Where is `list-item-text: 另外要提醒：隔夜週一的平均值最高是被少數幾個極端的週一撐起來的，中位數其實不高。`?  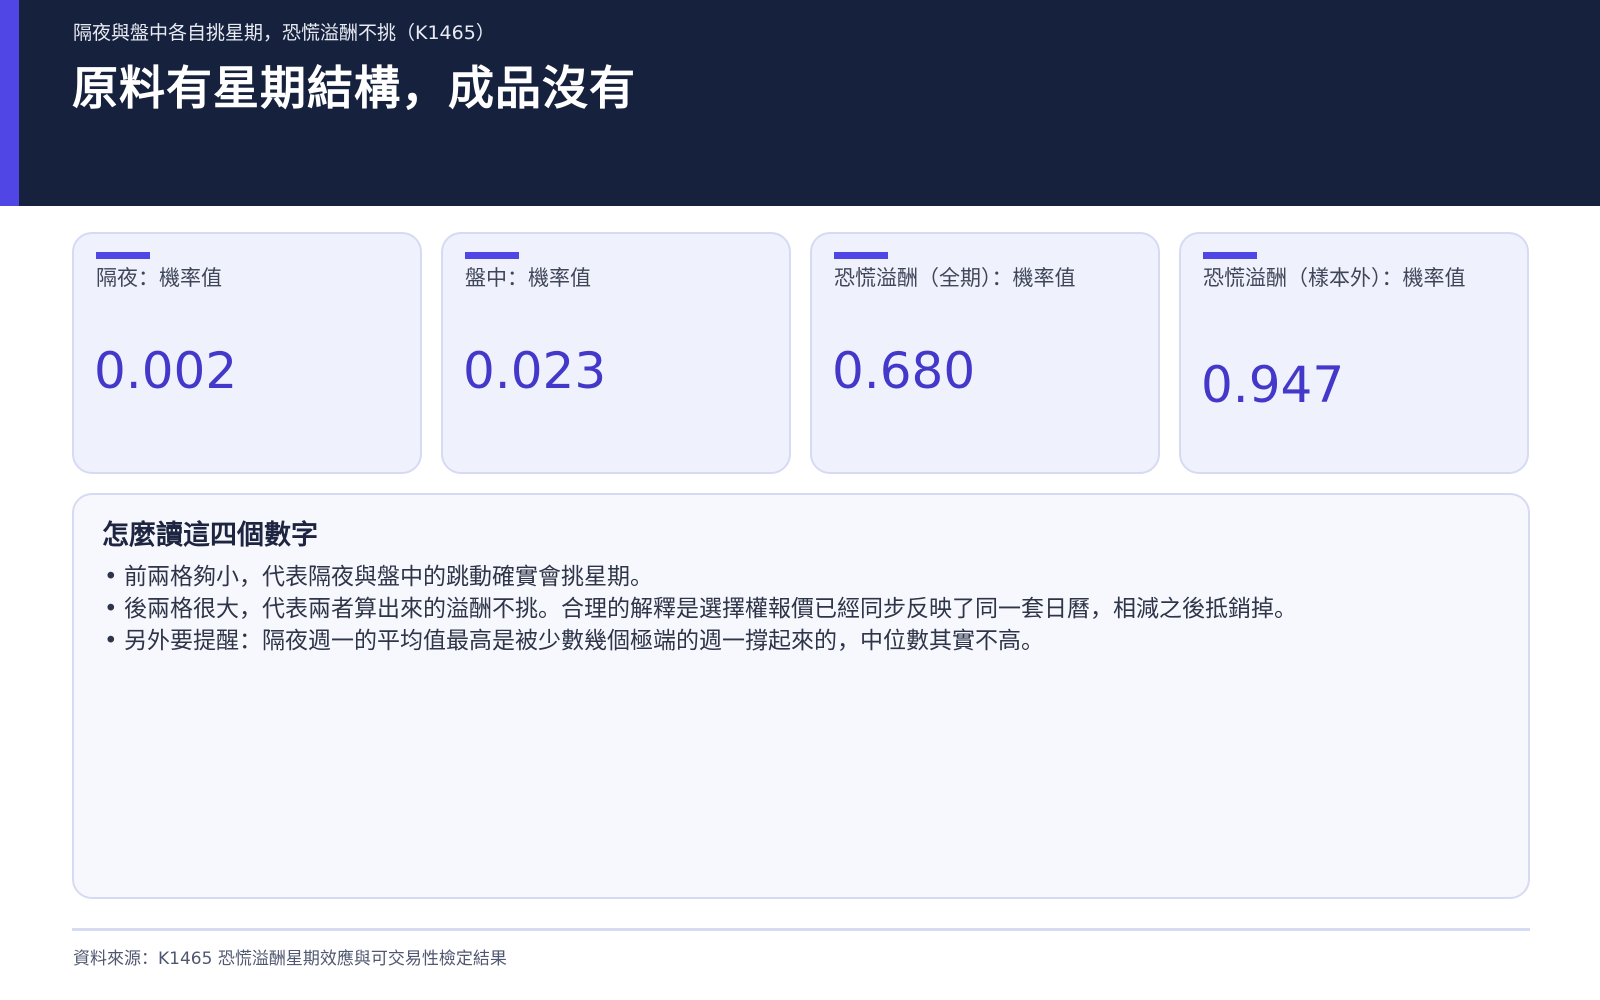 list-item-text: 另外要提醒：隔夜週一的平均值最高是被少數幾個極端的週一撐起來的，中位數其實不高。 is located at coordinates (584, 641).